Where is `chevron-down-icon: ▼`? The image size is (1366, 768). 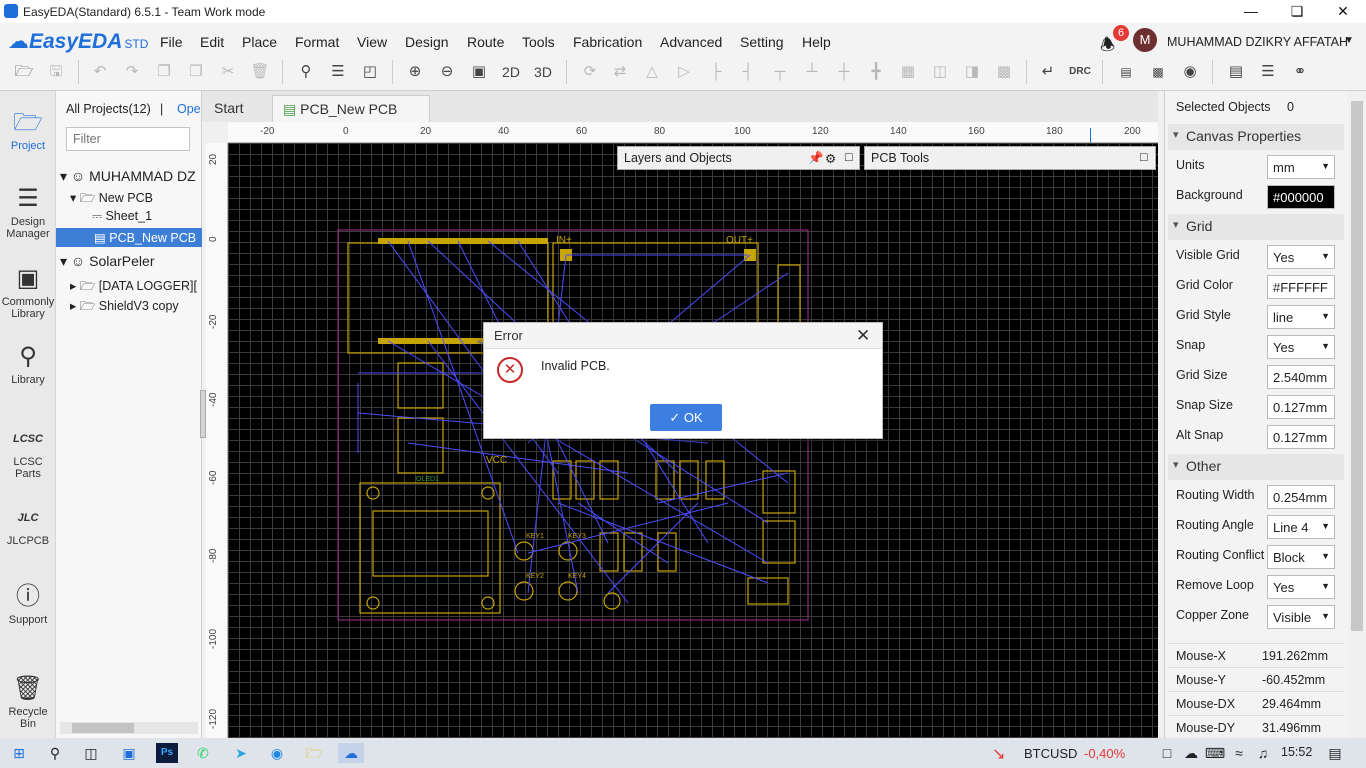
chevron-down-icon: ▼ is located at coordinates (1349, 40).